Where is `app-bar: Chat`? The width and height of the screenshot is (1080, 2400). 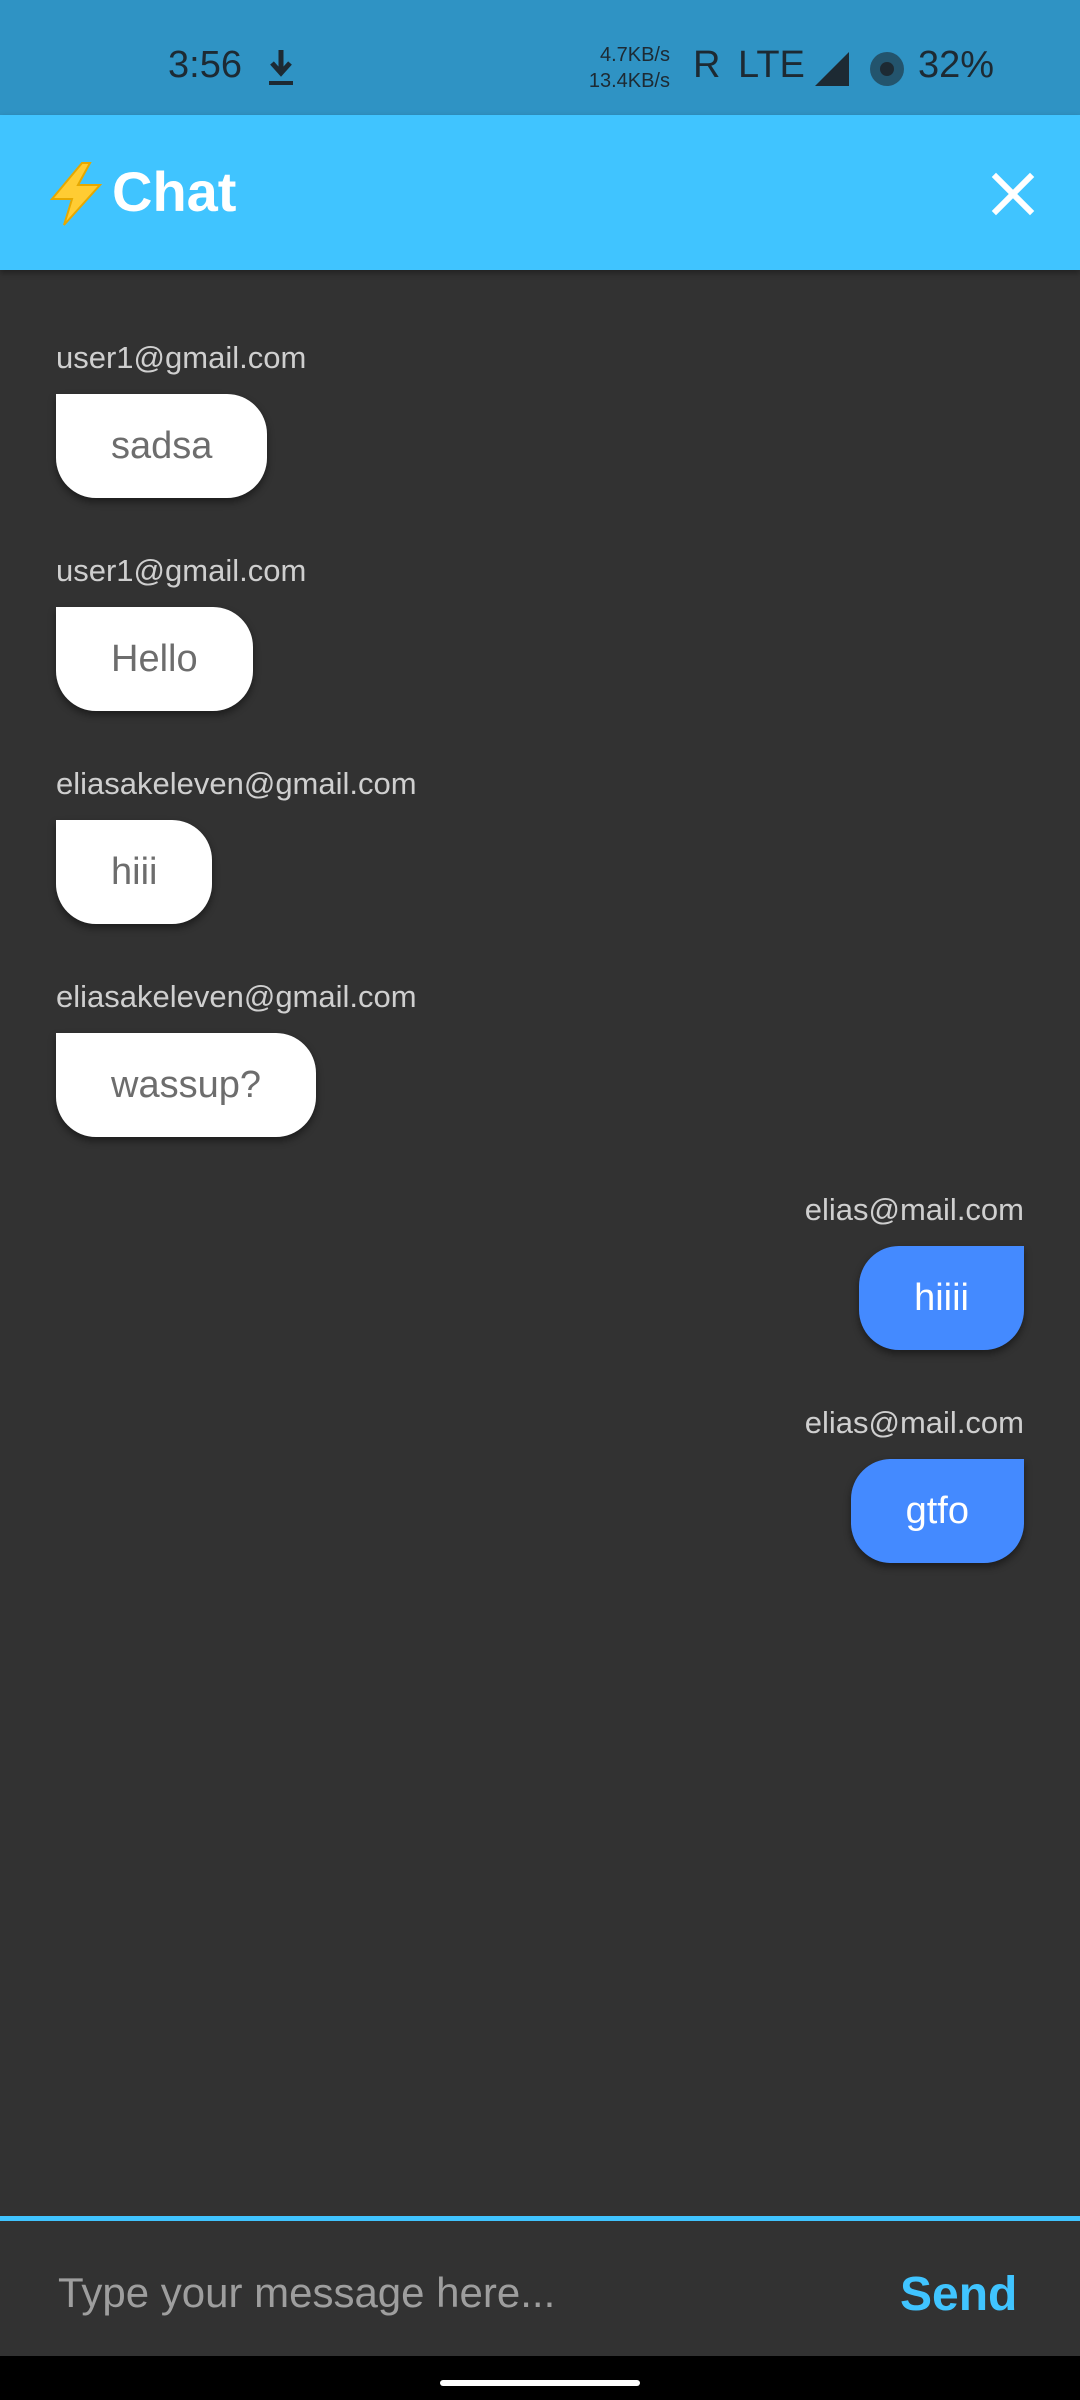 app-bar: Chat is located at coordinates (540, 192).